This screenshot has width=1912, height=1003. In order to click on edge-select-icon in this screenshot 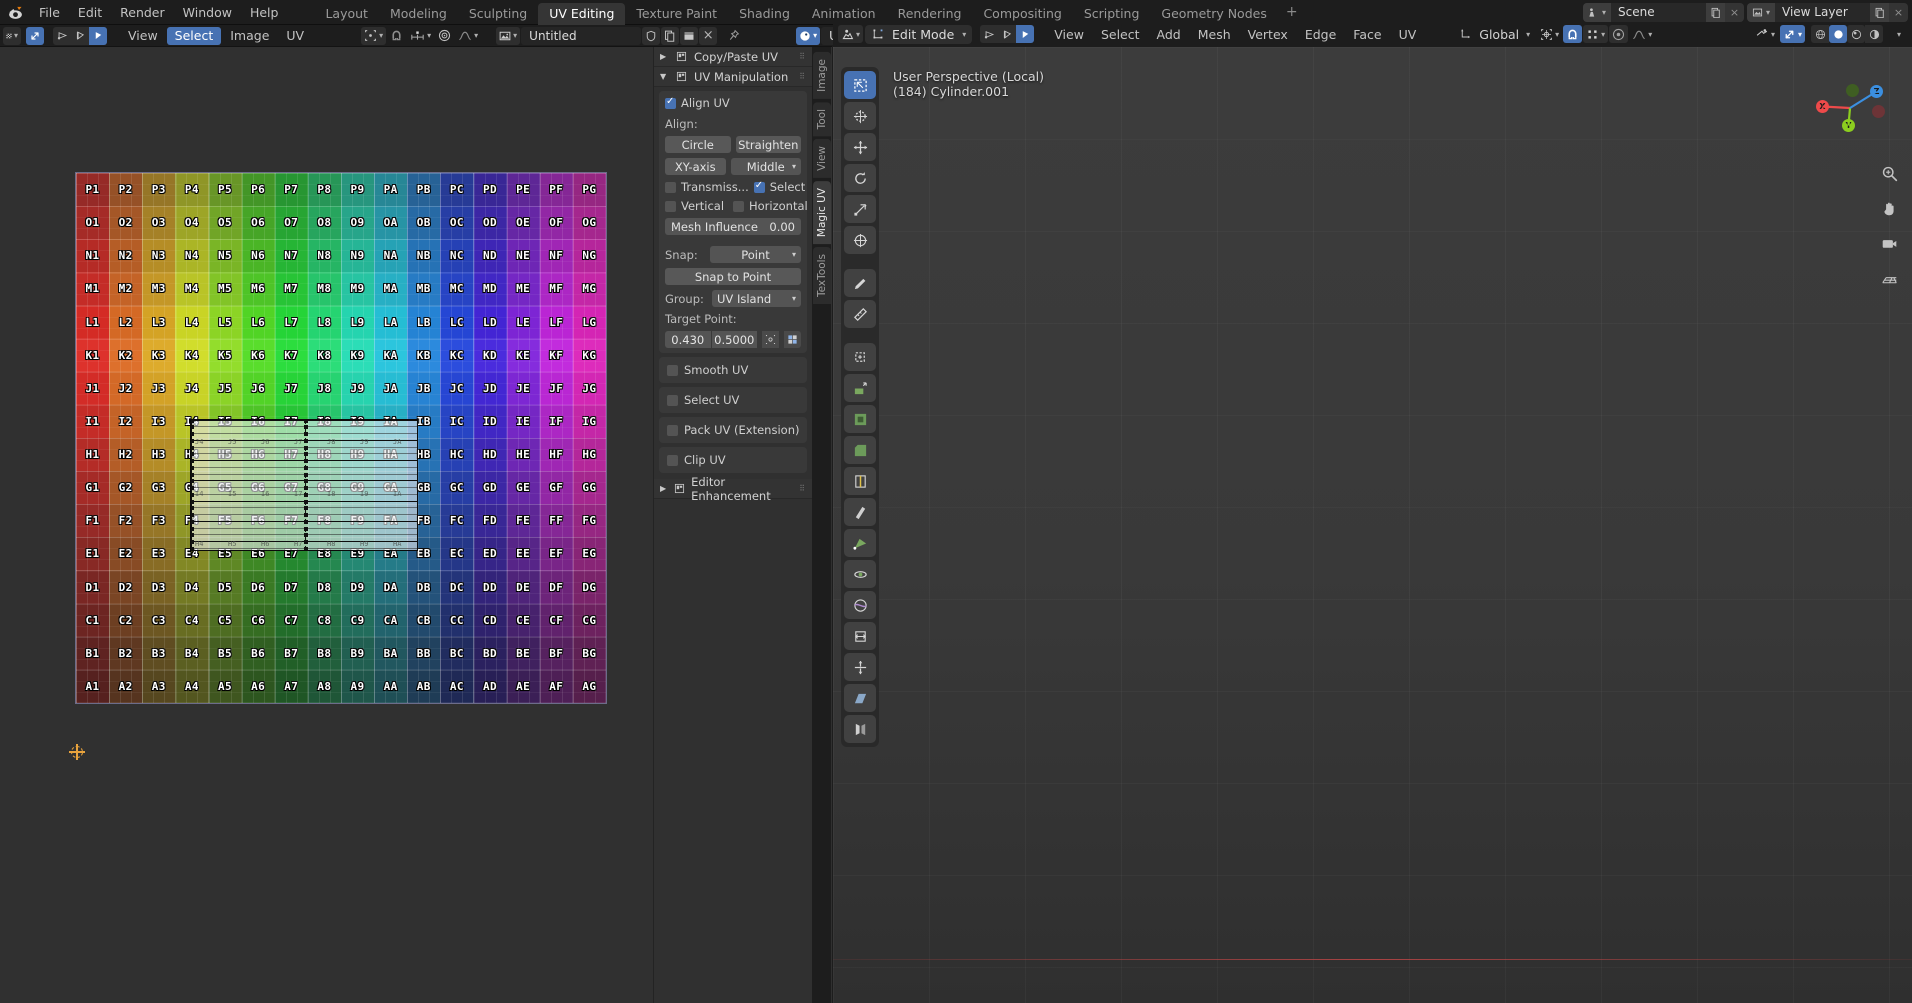, I will do `click(80, 35)`.